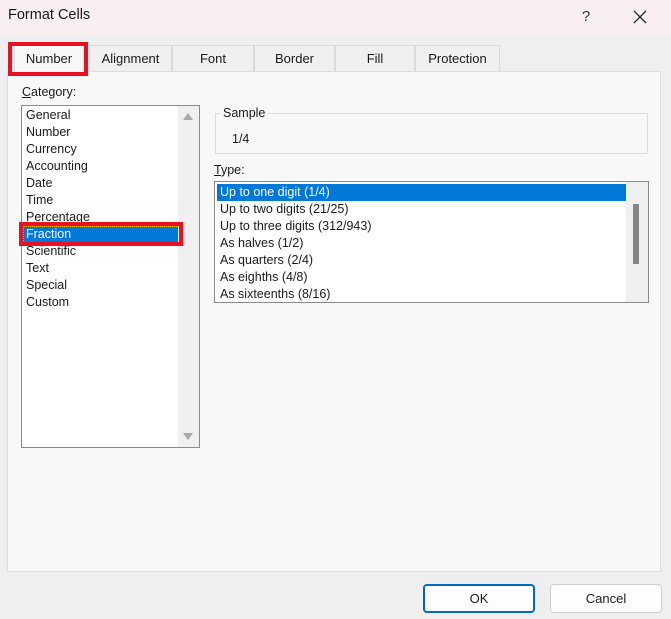 This screenshot has width=671, height=619. What do you see at coordinates (101, 166) in the screenshot?
I see `category-item-accounting: Accounting` at bounding box center [101, 166].